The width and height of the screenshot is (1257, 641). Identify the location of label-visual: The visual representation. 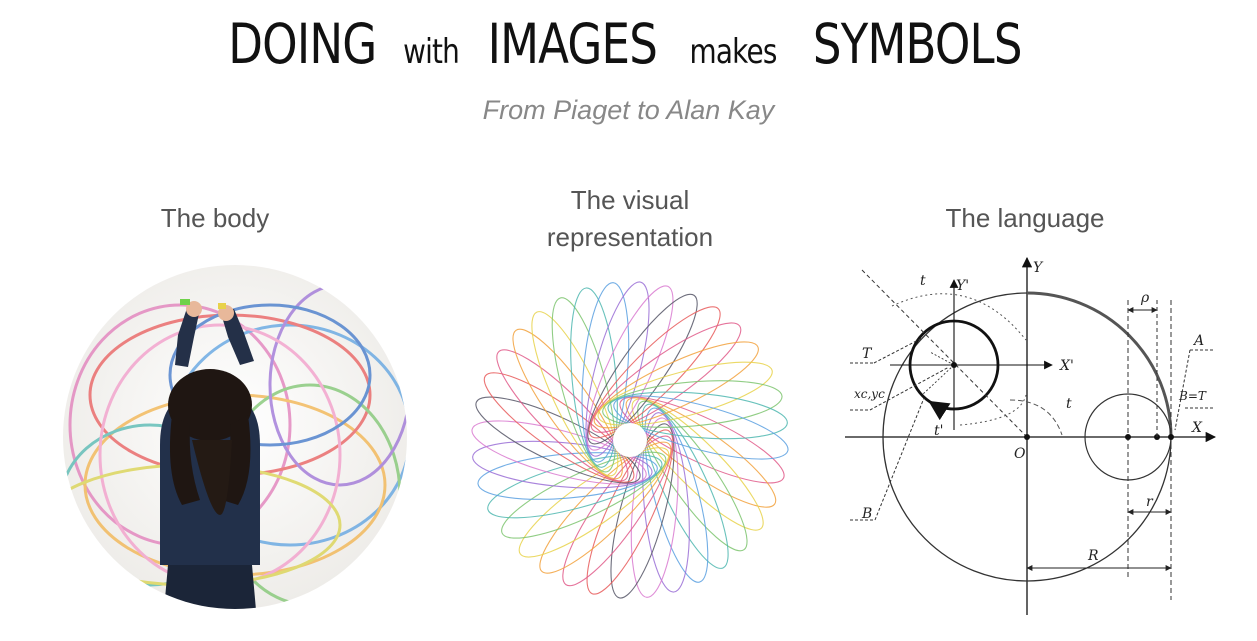
(630, 219).